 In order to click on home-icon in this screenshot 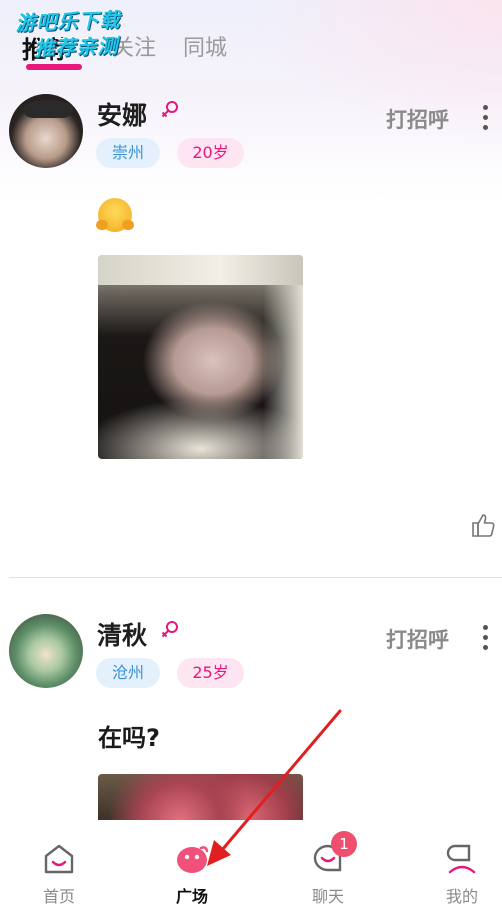, I will do `click(59, 859)`.